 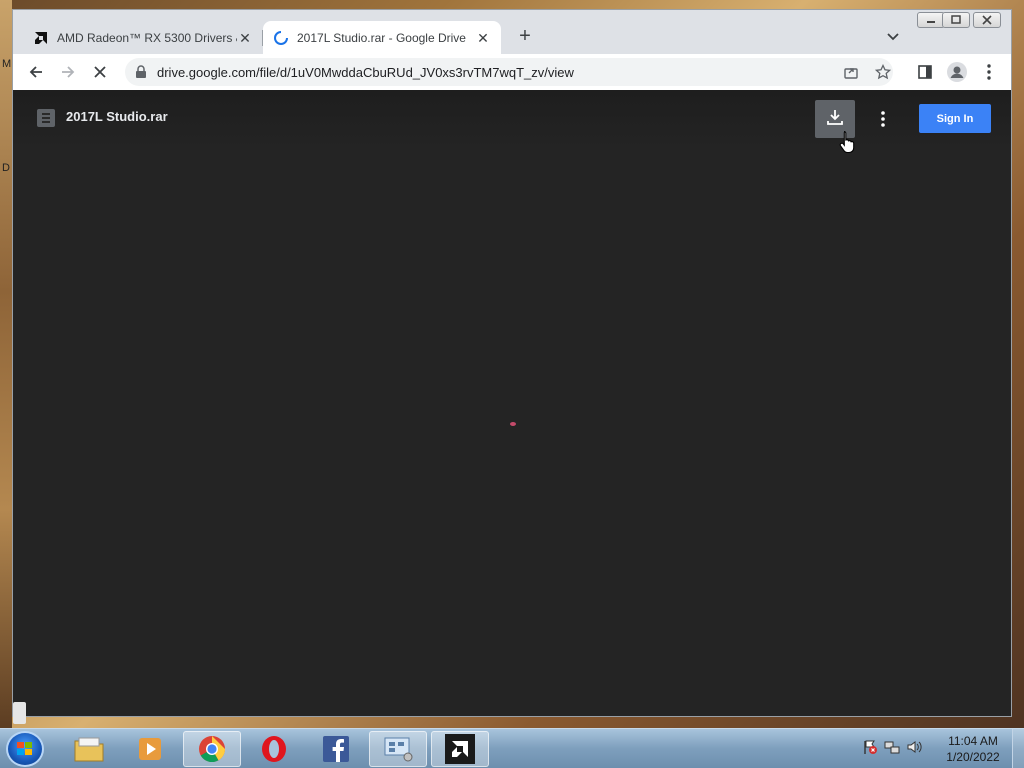 What do you see at coordinates (512, 748) in the screenshot?
I see `taskbar: 11:04 AM 1/20/2022` at bounding box center [512, 748].